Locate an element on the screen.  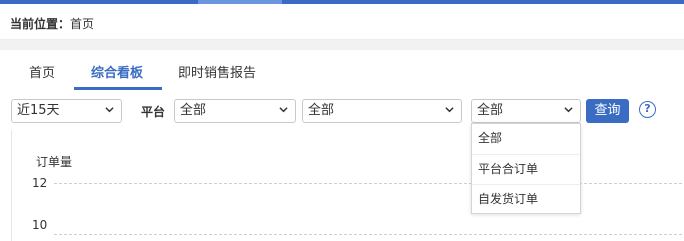
order-type-dropdown: 全部 平台合订单 自发货订单 is located at coordinates (526, 168).